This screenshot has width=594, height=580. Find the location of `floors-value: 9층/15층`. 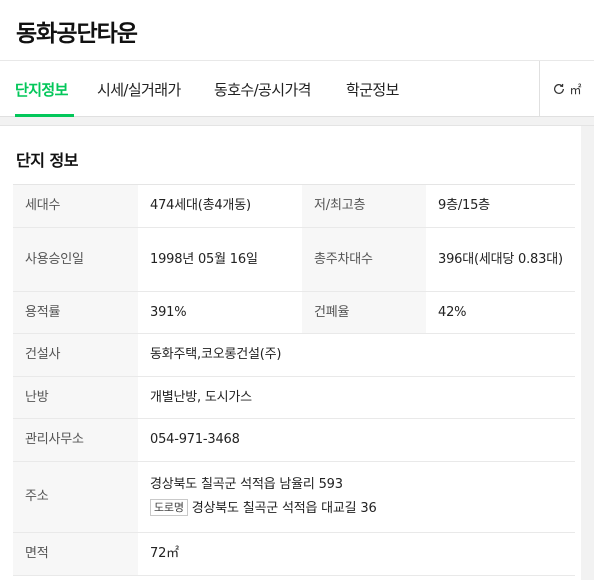

floors-value: 9층/15층 is located at coordinates (500, 206).